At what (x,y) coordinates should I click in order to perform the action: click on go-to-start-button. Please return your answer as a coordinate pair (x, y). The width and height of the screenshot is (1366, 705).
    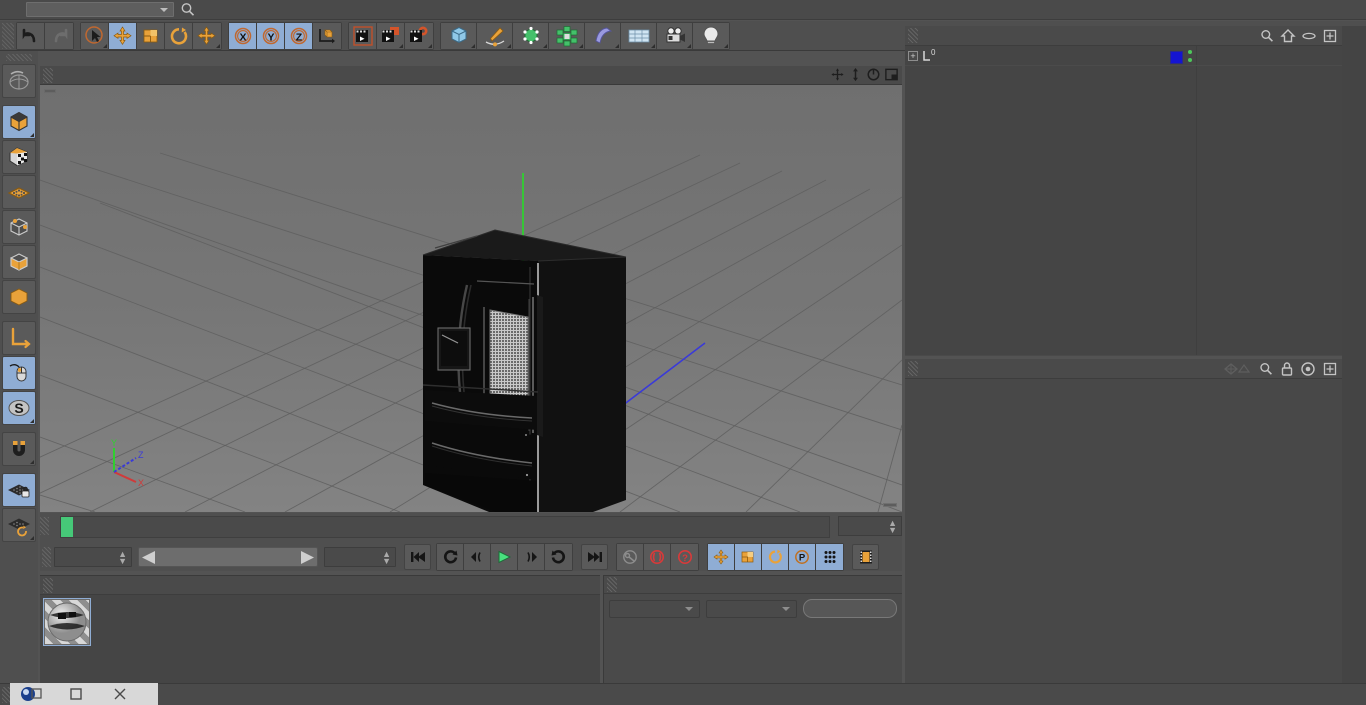
    Looking at the image, I should click on (417, 557).